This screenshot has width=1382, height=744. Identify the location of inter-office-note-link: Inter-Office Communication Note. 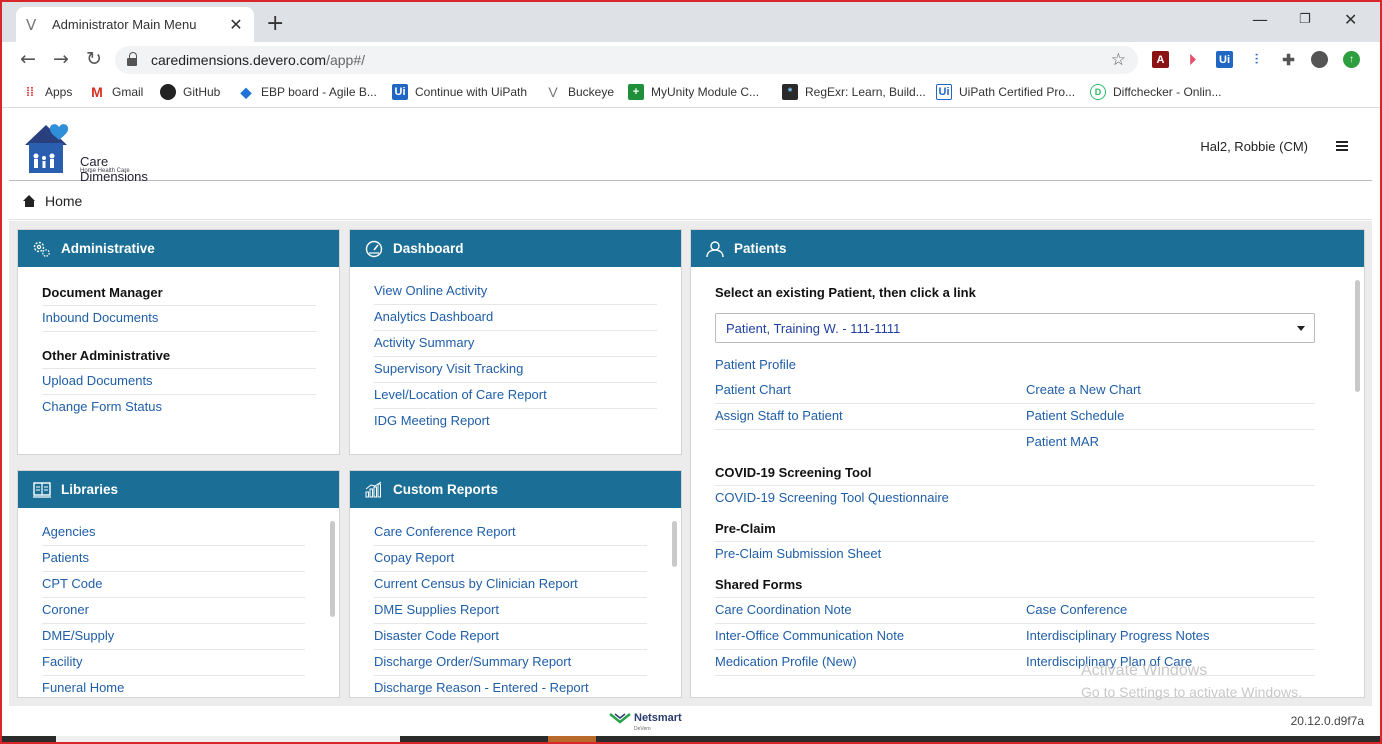
(870, 636).